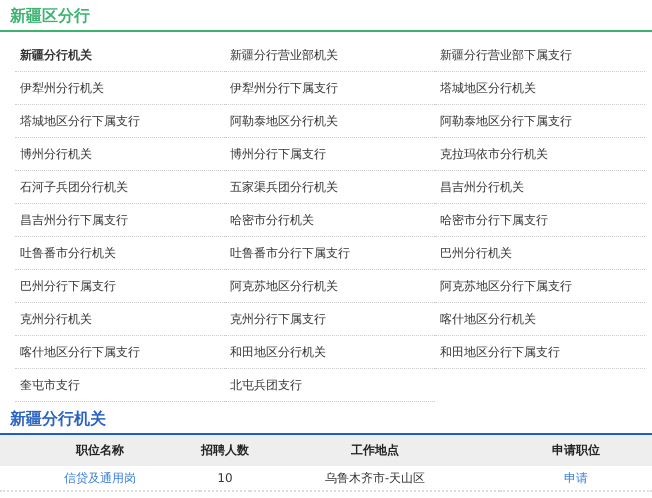 The height and width of the screenshot is (498, 652). What do you see at coordinates (120, 286) in the screenshot?
I see `branch-link: 巴州分行下属支行` at bounding box center [120, 286].